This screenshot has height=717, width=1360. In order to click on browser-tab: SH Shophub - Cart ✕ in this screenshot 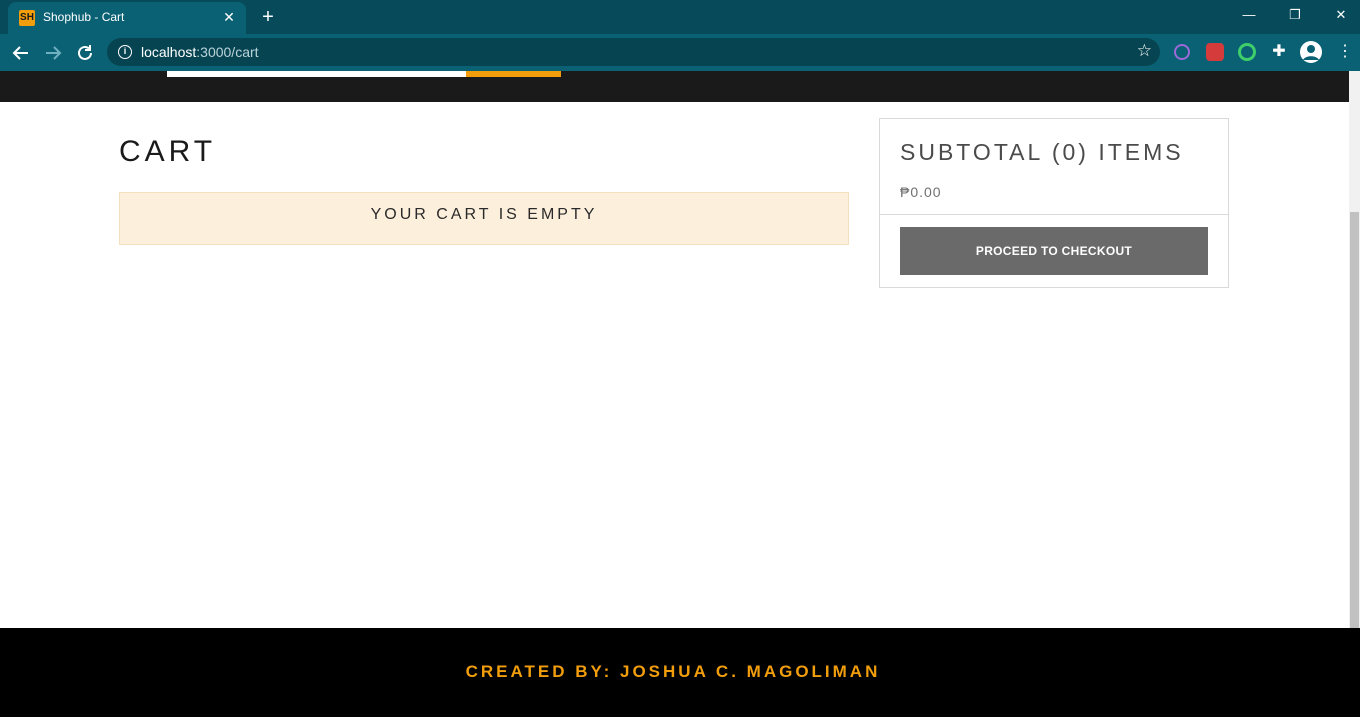, I will do `click(127, 18)`.